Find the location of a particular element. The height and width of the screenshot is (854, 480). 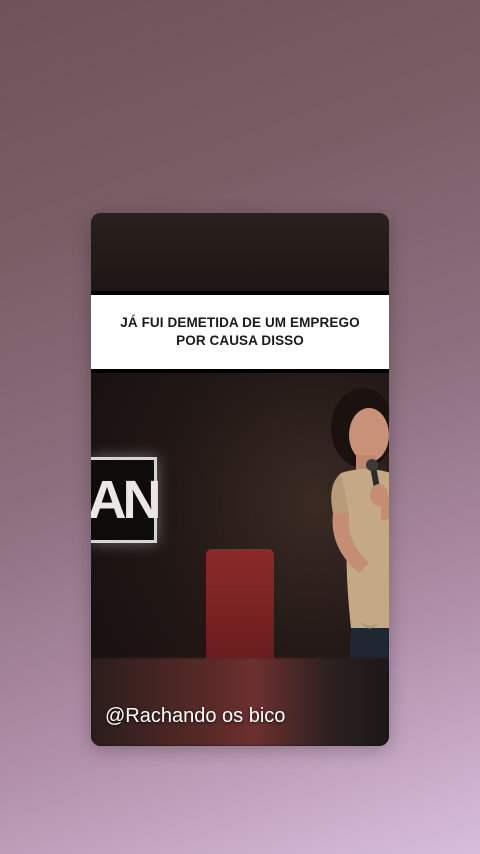

watermark-handle: @Rachando os bico is located at coordinates (195, 716).